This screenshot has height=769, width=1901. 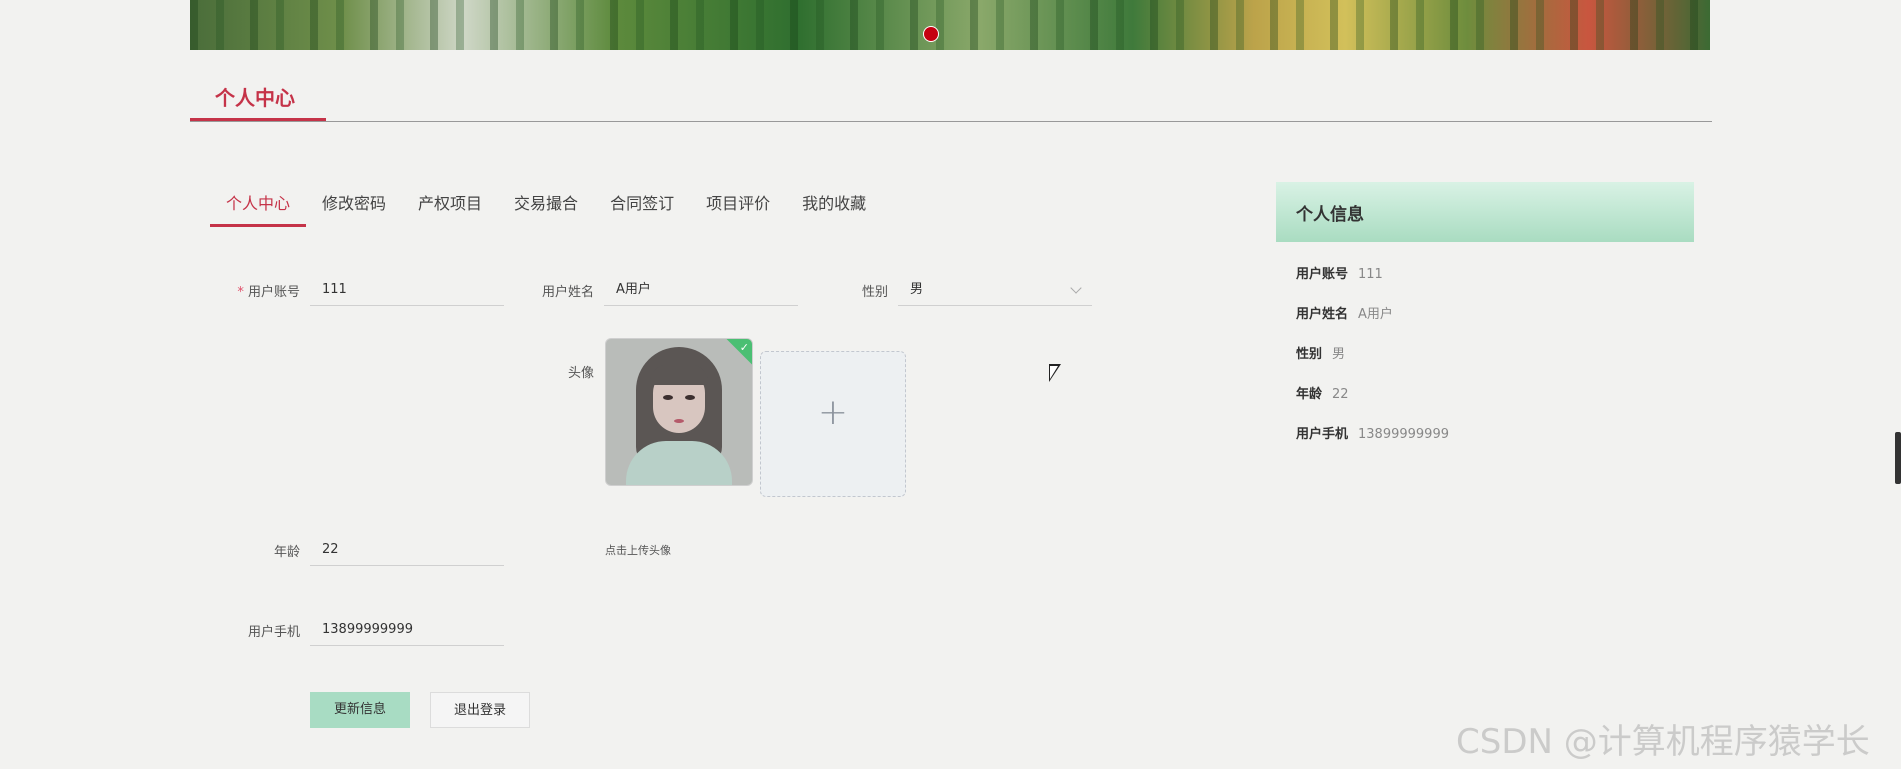 What do you see at coordinates (874, 292) in the screenshot?
I see `gender-label: 性别` at bounding box center [874, 292].